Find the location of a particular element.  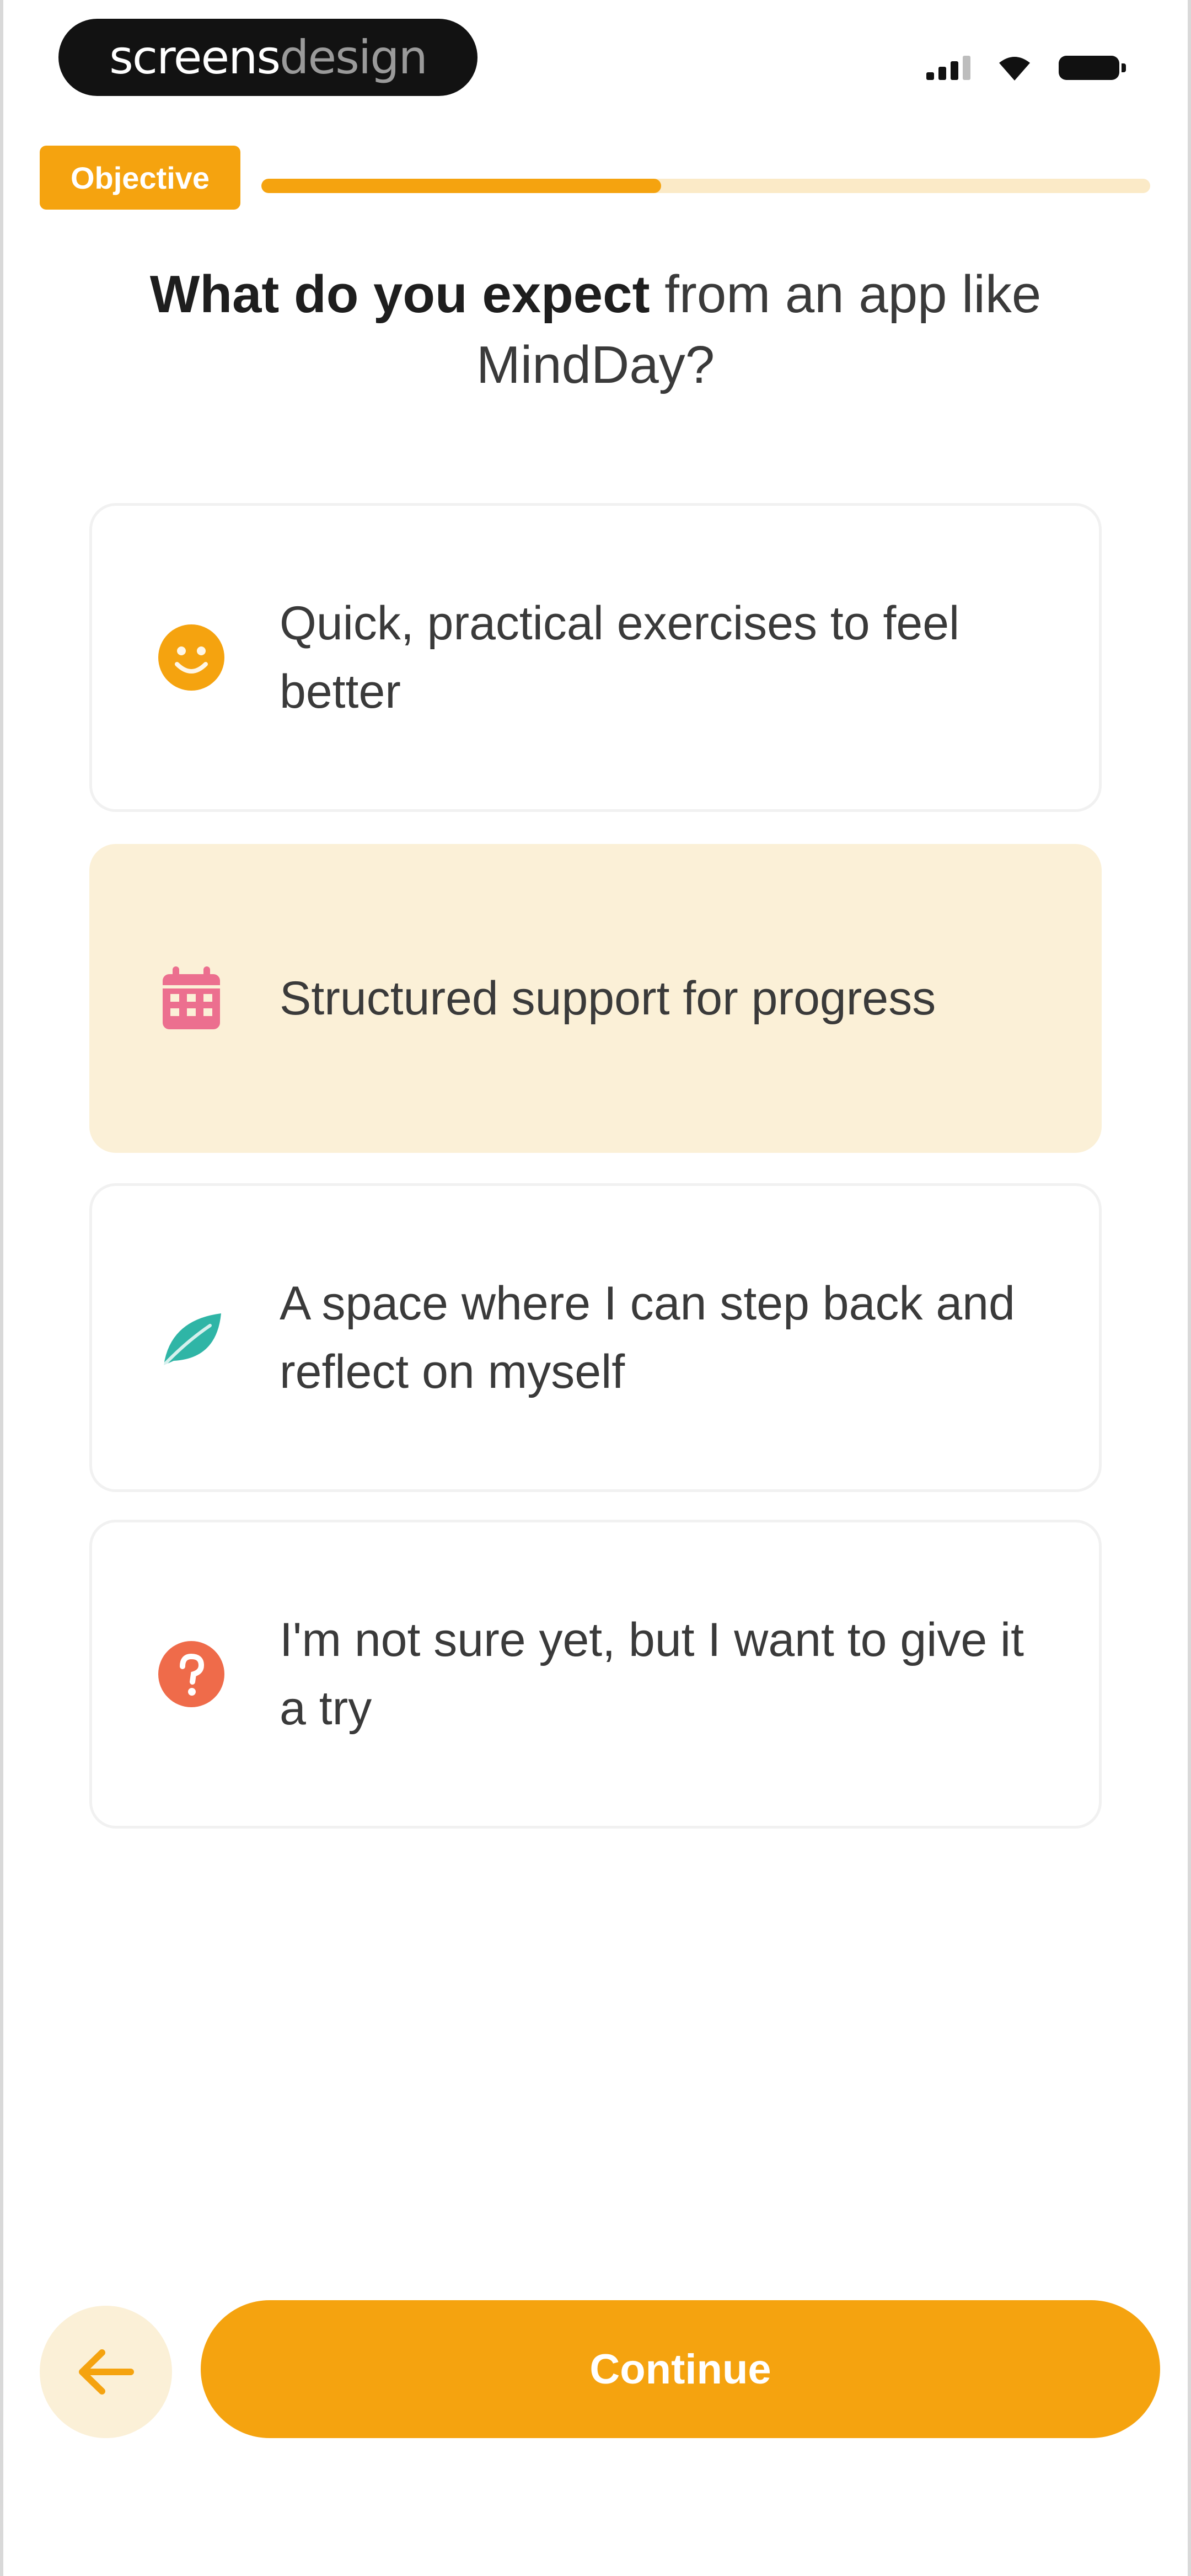

calendar-icon is located at coordinates (191, 998).